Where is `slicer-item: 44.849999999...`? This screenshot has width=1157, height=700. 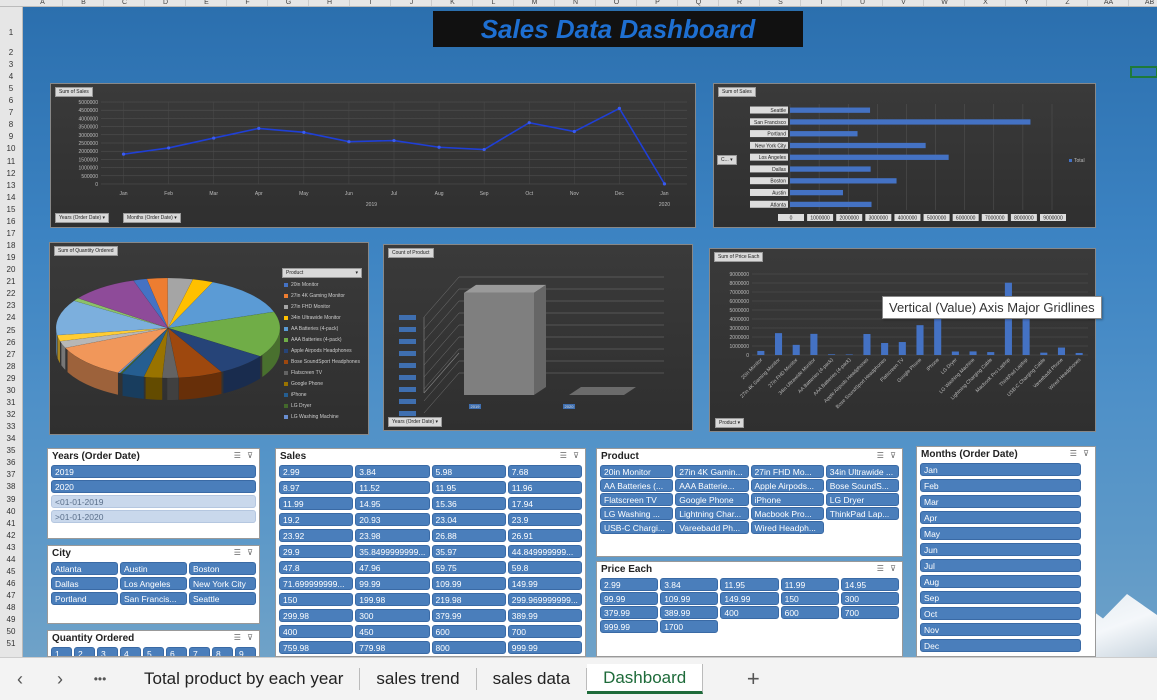 slicer-item: 44.849999999... is located at coordinates (544, 551).